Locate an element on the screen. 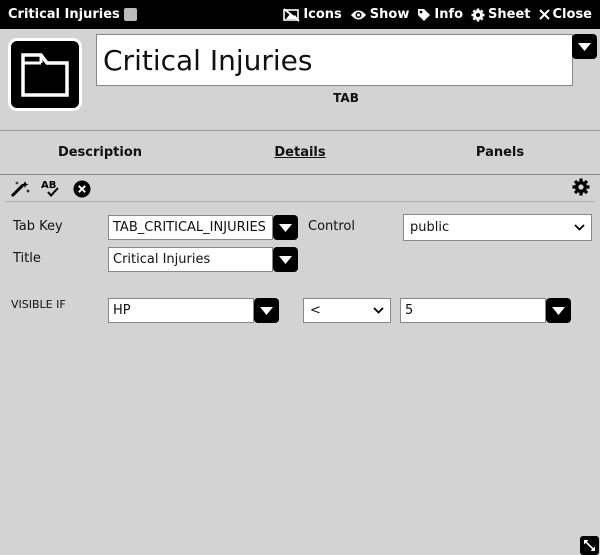  visible-if-label: VISIBLE IF is located at coordinates (38, 304).